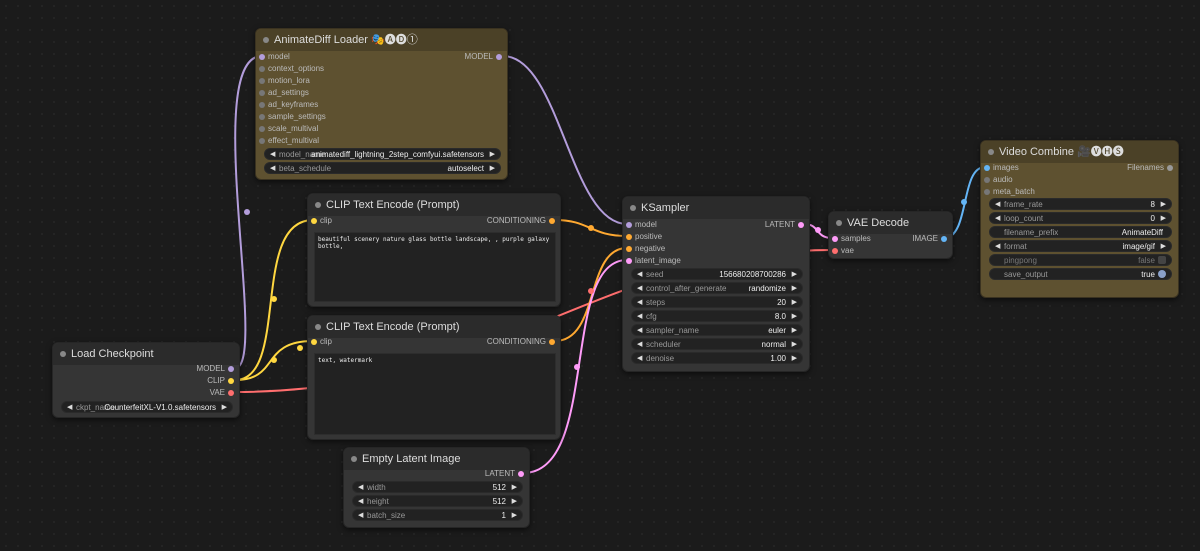  What do you see at coordinates (381, 40) in the screenshot?
I see `node-title: AnimateDiff Loader 🎭🅐🅓①` at bounding box center [381, 40].